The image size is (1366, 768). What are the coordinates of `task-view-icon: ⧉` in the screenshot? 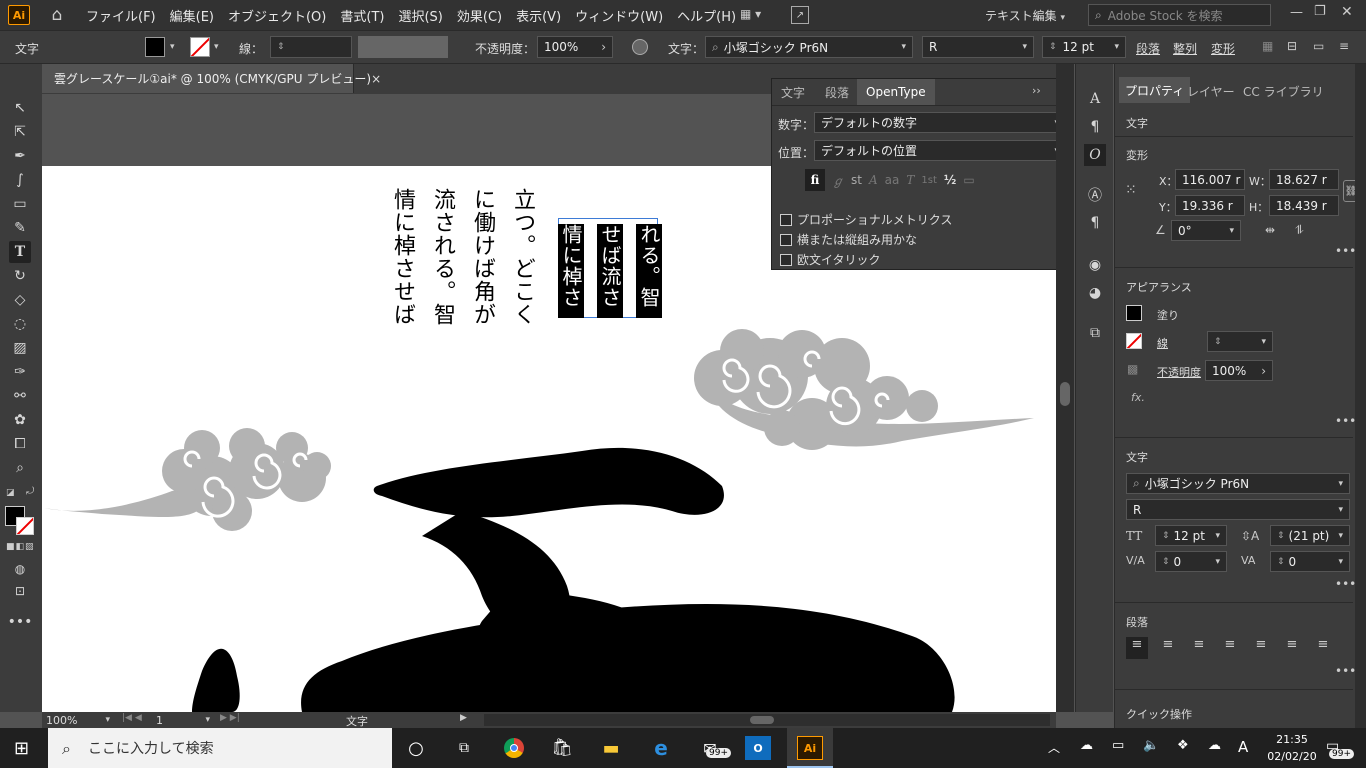 It's located at (464, 748).